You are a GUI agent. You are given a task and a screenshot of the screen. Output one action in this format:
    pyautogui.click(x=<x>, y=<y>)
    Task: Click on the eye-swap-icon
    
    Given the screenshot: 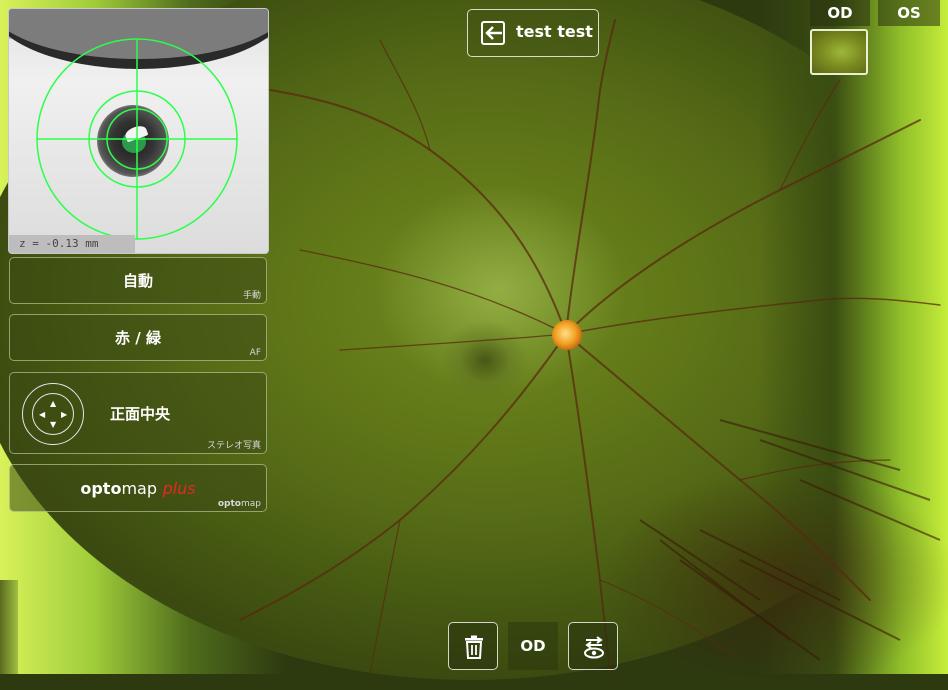 What is the action you would take?
    pyautogui.click(x=594, y=647)
    